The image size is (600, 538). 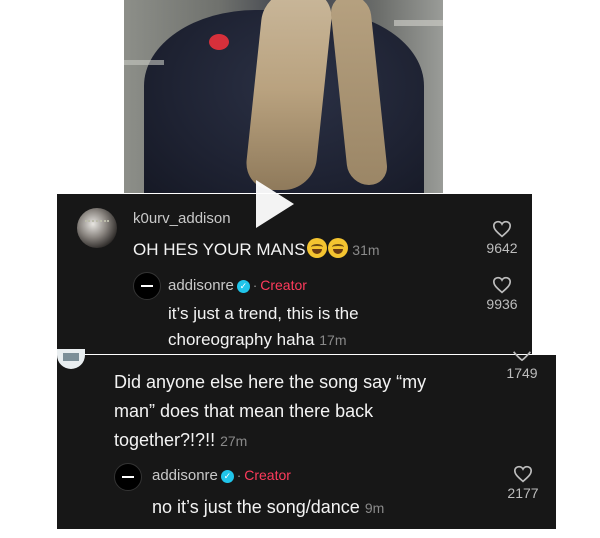 What do you see at coordinates (366, 250) in the screenshot?
I see `comment-time: 31m` at bounding box center [366, 250].